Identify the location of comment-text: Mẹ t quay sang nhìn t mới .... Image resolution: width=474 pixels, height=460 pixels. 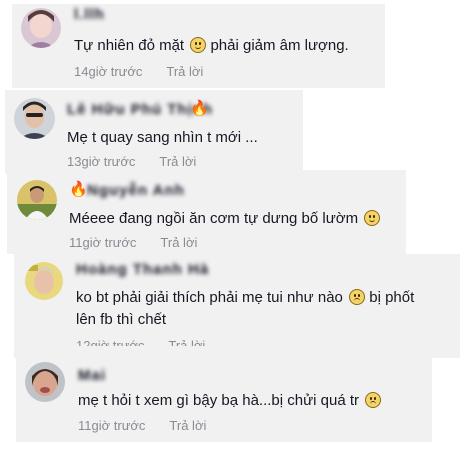
(162, 137).